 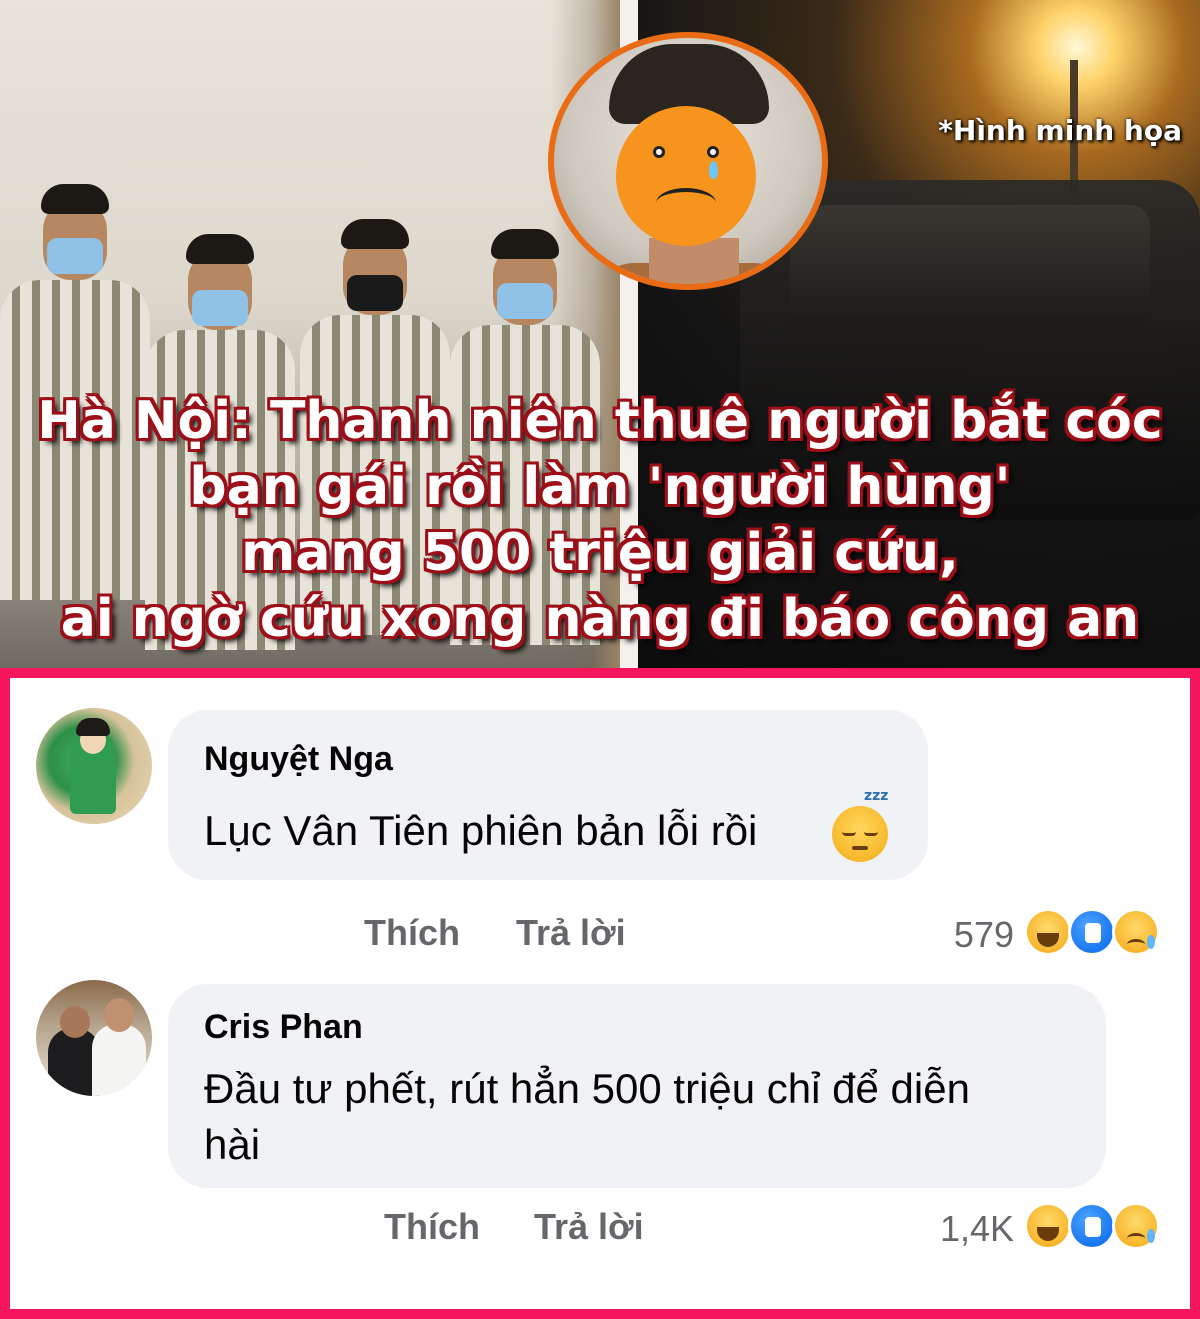 What do you see at coordinates (962, 1229) in the screenshot?
I see `reaction-count: 1,4K` at bounding box center [962, 1229].